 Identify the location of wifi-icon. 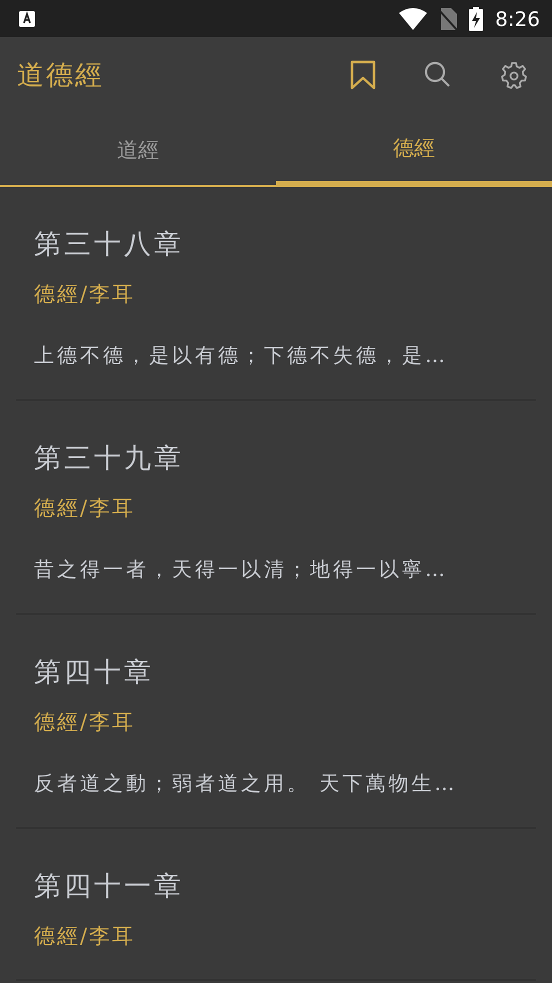
(413, 19).